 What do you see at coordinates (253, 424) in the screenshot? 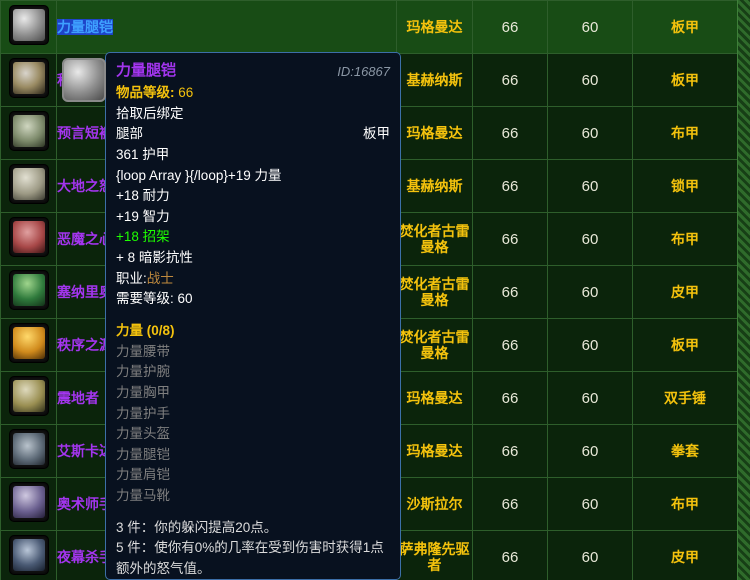
I see `tooltip-set-piece-list: 力量腰带 力量护腕 力量胸甲 力量护手 力量头盔 力量腿铠 力量肩铠 力量马靴` at bounding box center [253, 424].